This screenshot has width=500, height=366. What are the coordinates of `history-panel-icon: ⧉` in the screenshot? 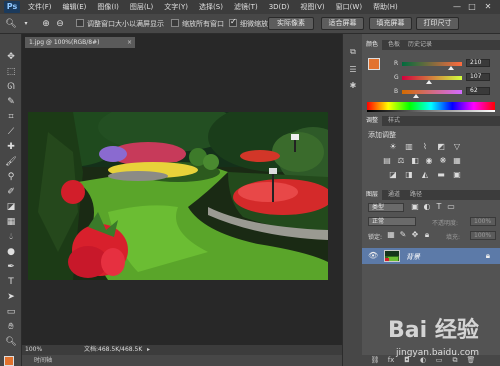 It's located at (353, 52).